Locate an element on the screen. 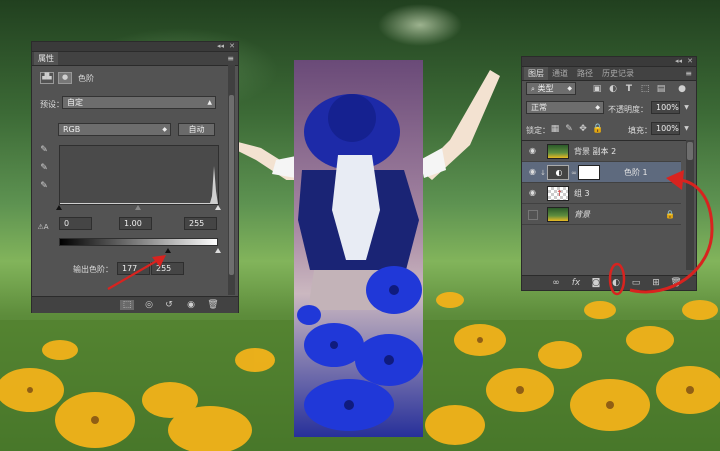 The height and width of the screenshot is (451, 720). clipping-warning-icon: ⚠A is located at coordinates (43, 227).